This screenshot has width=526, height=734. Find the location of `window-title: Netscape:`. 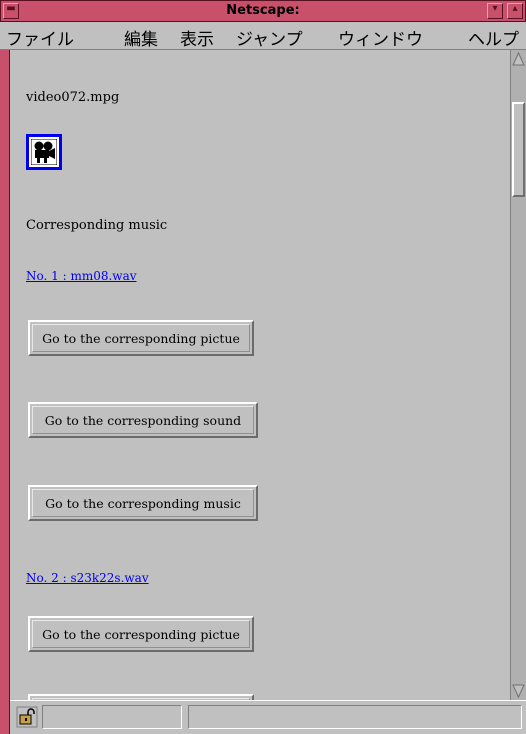

window-title: Netscape: is located at coordinates (263, 10).